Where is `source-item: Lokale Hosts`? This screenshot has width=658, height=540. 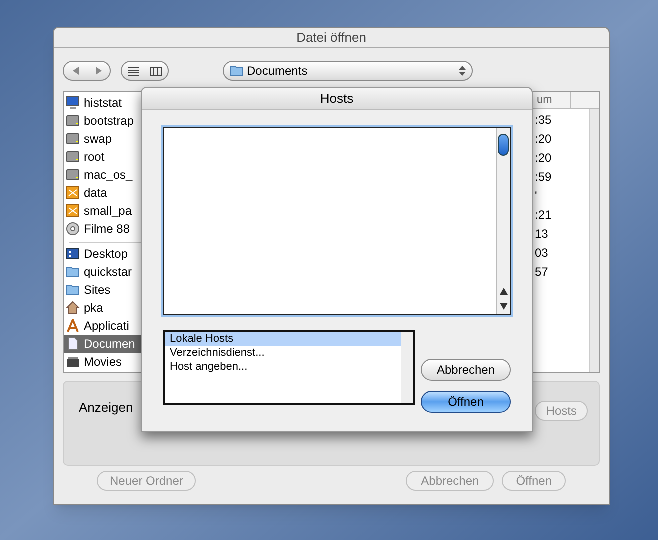 source-item: Lokale Hosts is located at coordinates (283, 339).